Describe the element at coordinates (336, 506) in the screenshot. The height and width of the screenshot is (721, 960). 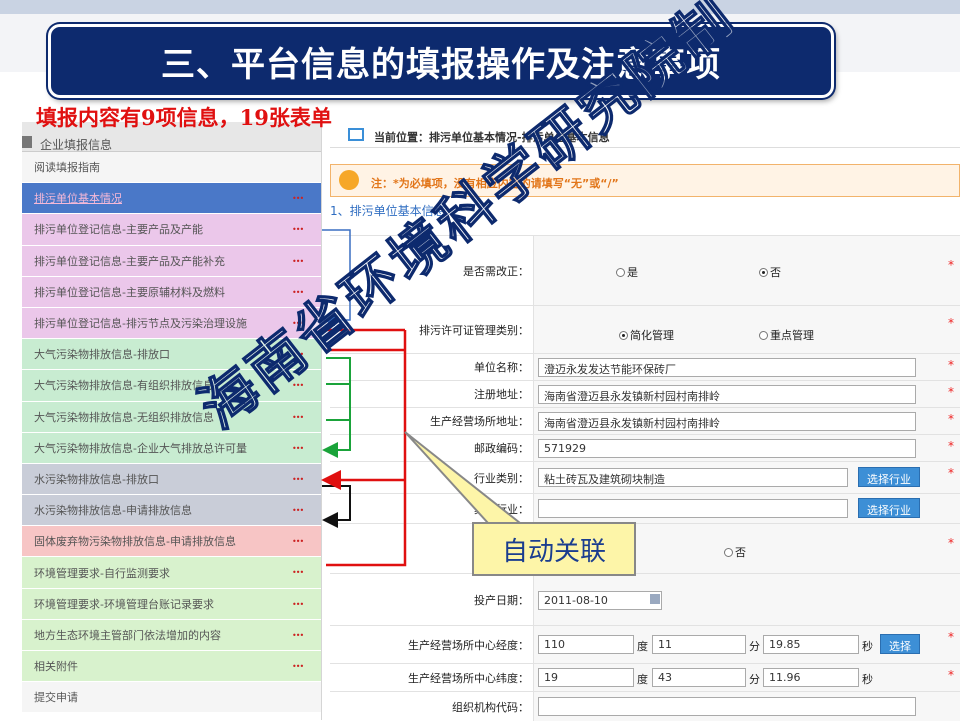
I see `black-link-arrow` at that location.